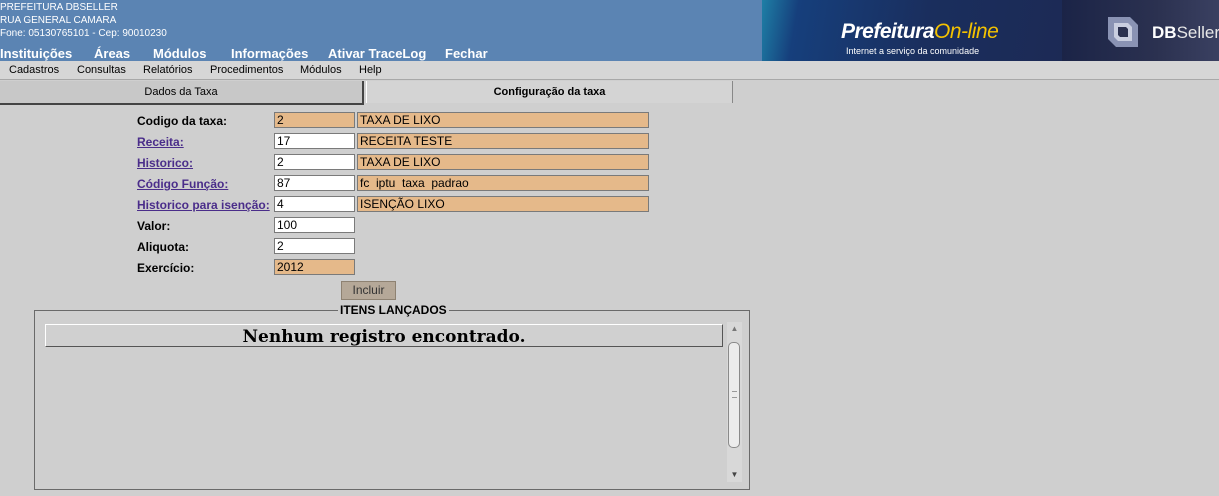 The image size is (1219, 496). I want to click on valor-label: Valor:, so click(154, 226).